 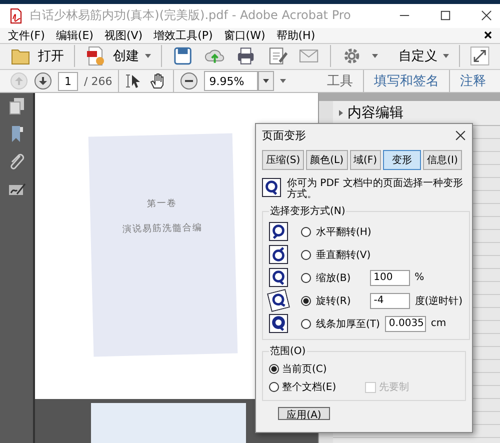 What do you see at coordinates (190, 15) in the screenshot?
I see `window-title: 白话少林易筋内功(真本)(完美版).pdf - Adobe Acrobat Pro` at bounding box center [190, 15].